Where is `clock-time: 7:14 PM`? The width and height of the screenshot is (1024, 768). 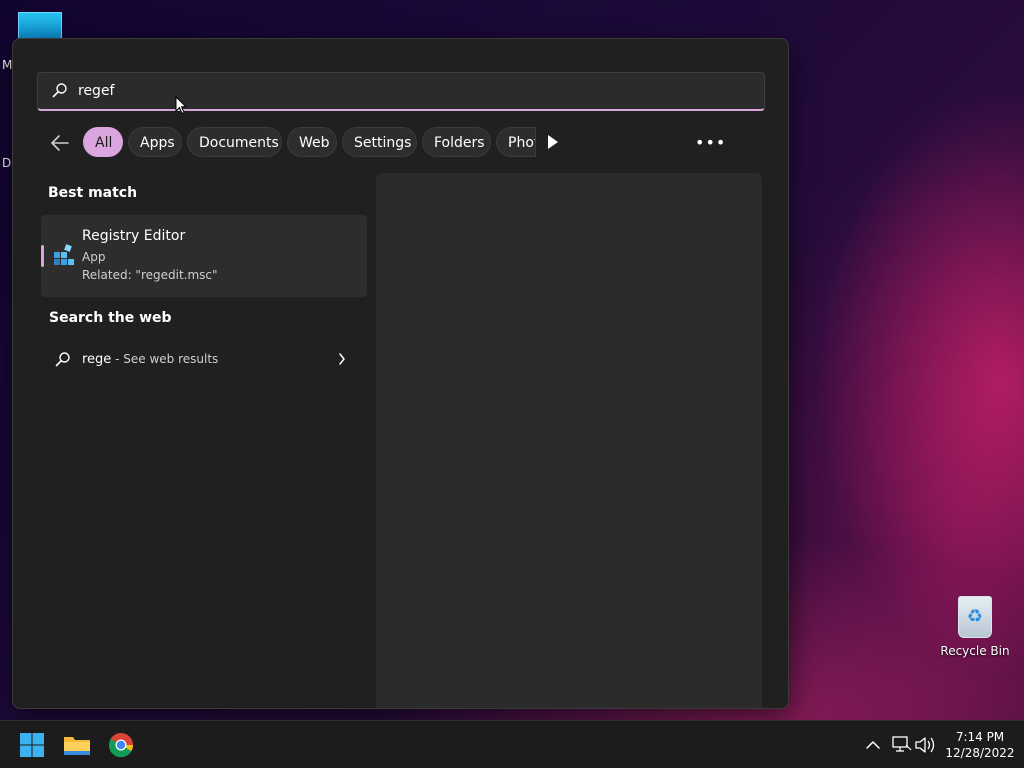
clock-time: 7:14 PM is located at coordinates (980, 737).